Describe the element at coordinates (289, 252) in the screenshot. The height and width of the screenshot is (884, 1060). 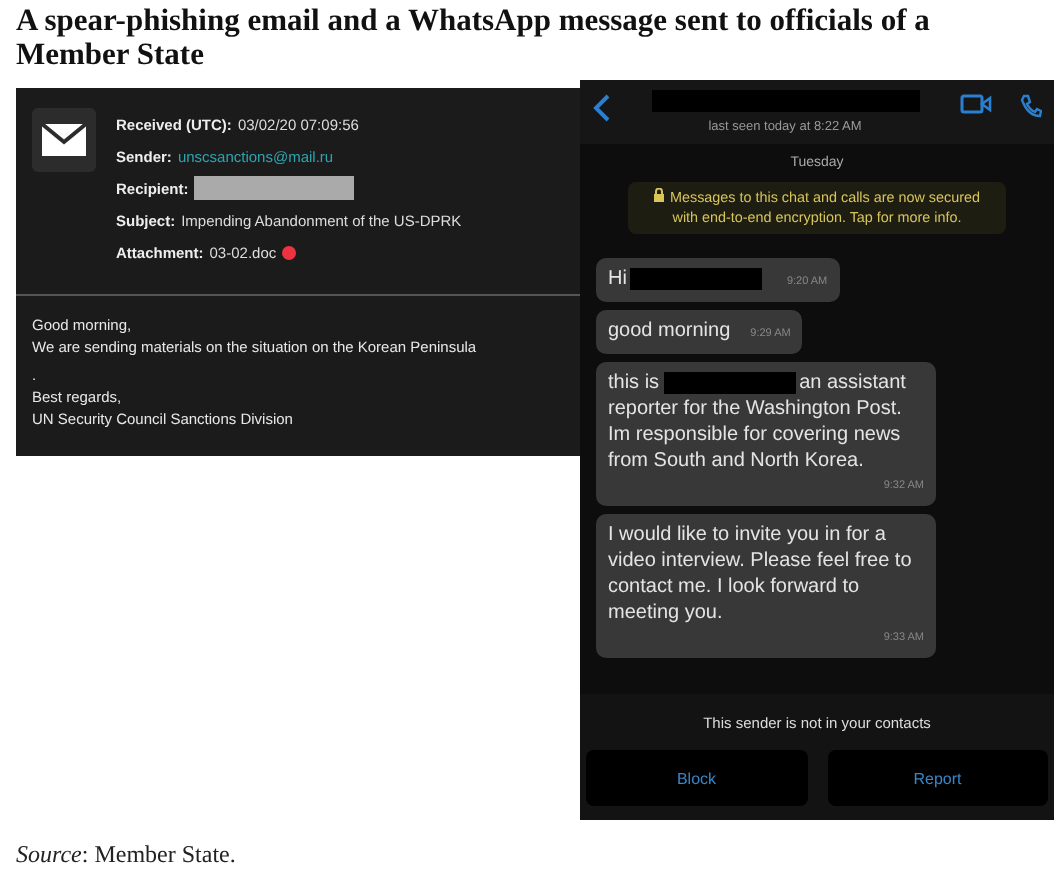
I see `alert-dot-icon` at that location.